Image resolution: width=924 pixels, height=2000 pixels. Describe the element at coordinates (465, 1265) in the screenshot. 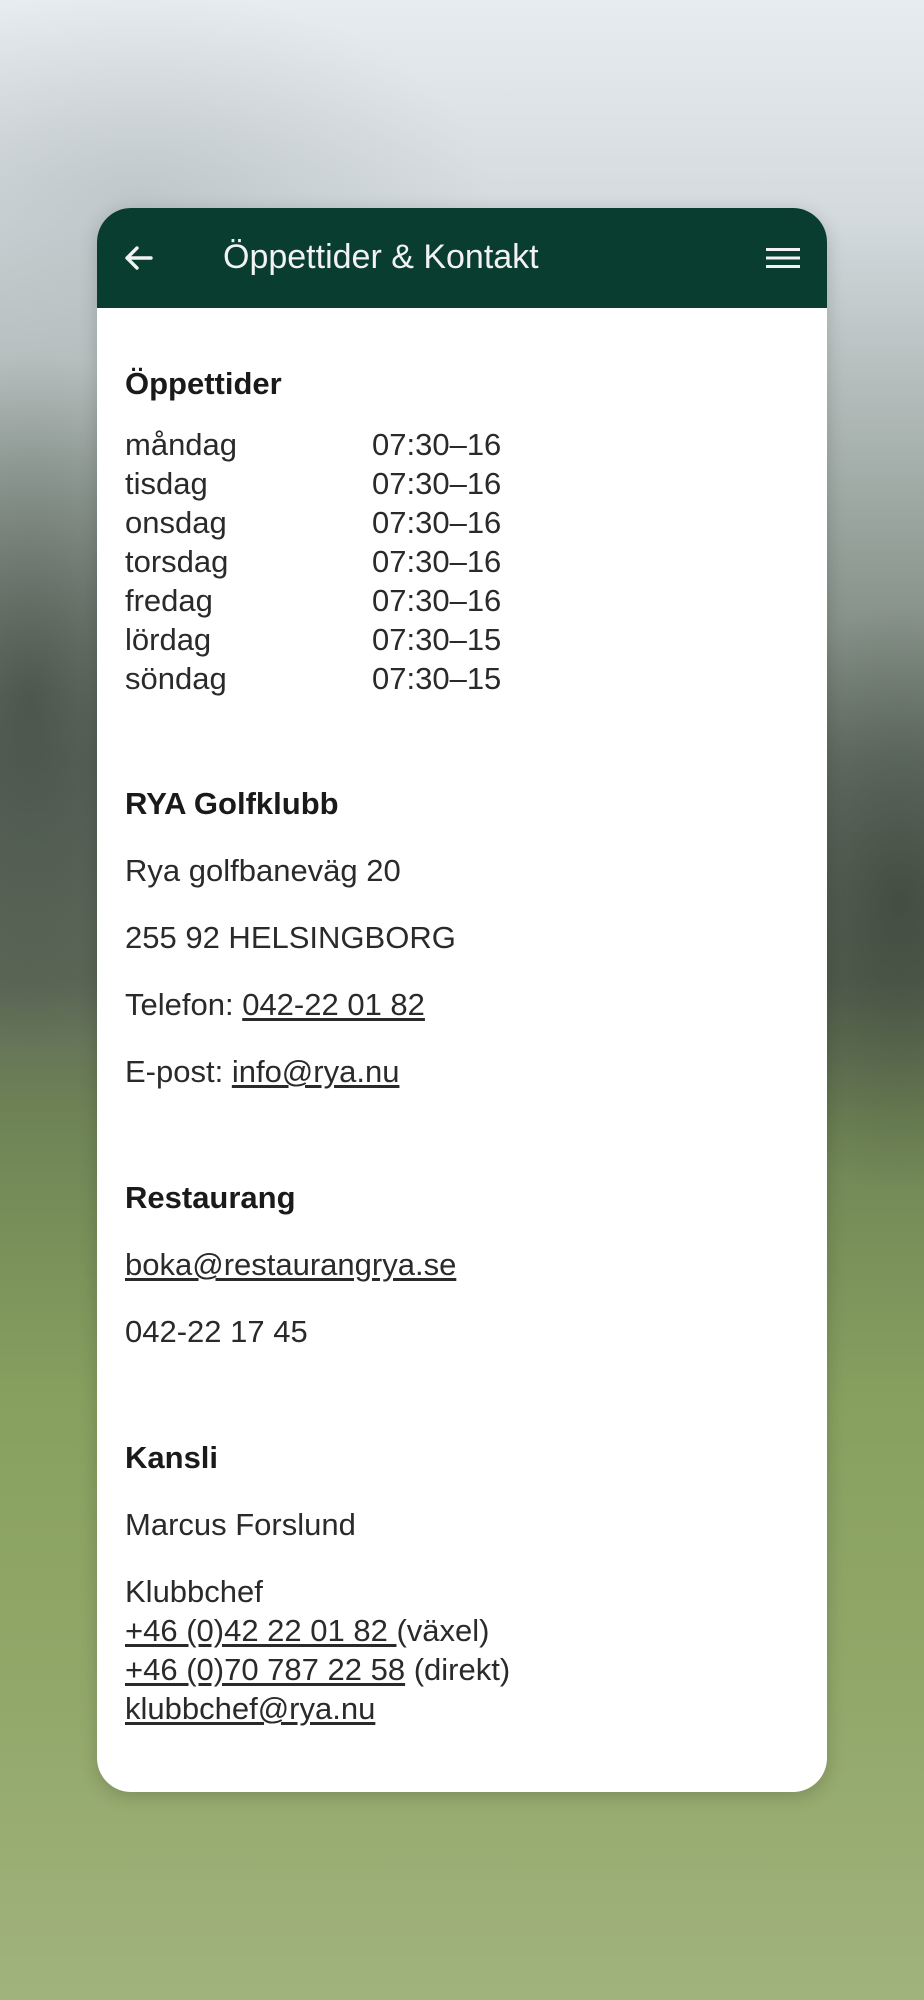

I see `restaurant-email-line: boka@restaurangrya.se` at that location.